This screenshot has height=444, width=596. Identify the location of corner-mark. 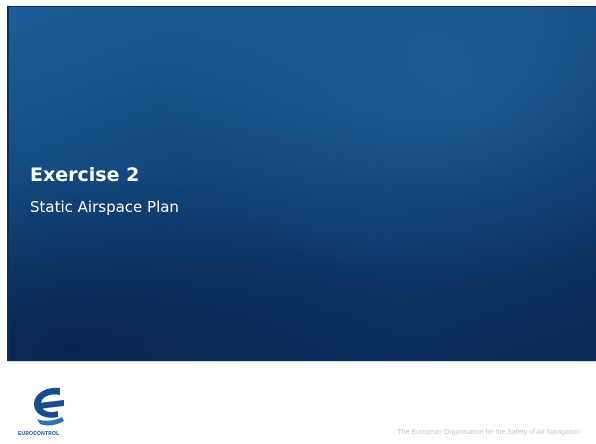
(3, 3).